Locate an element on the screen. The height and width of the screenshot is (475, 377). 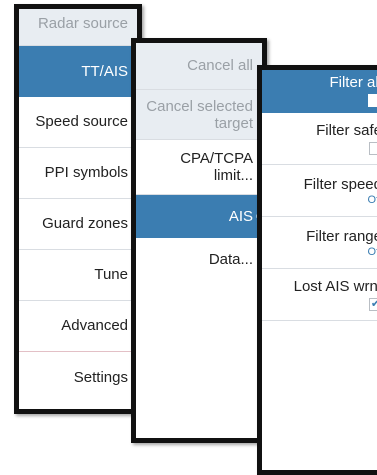
menu-item-label: Cancel selected target is located at coordinates (199, 115).